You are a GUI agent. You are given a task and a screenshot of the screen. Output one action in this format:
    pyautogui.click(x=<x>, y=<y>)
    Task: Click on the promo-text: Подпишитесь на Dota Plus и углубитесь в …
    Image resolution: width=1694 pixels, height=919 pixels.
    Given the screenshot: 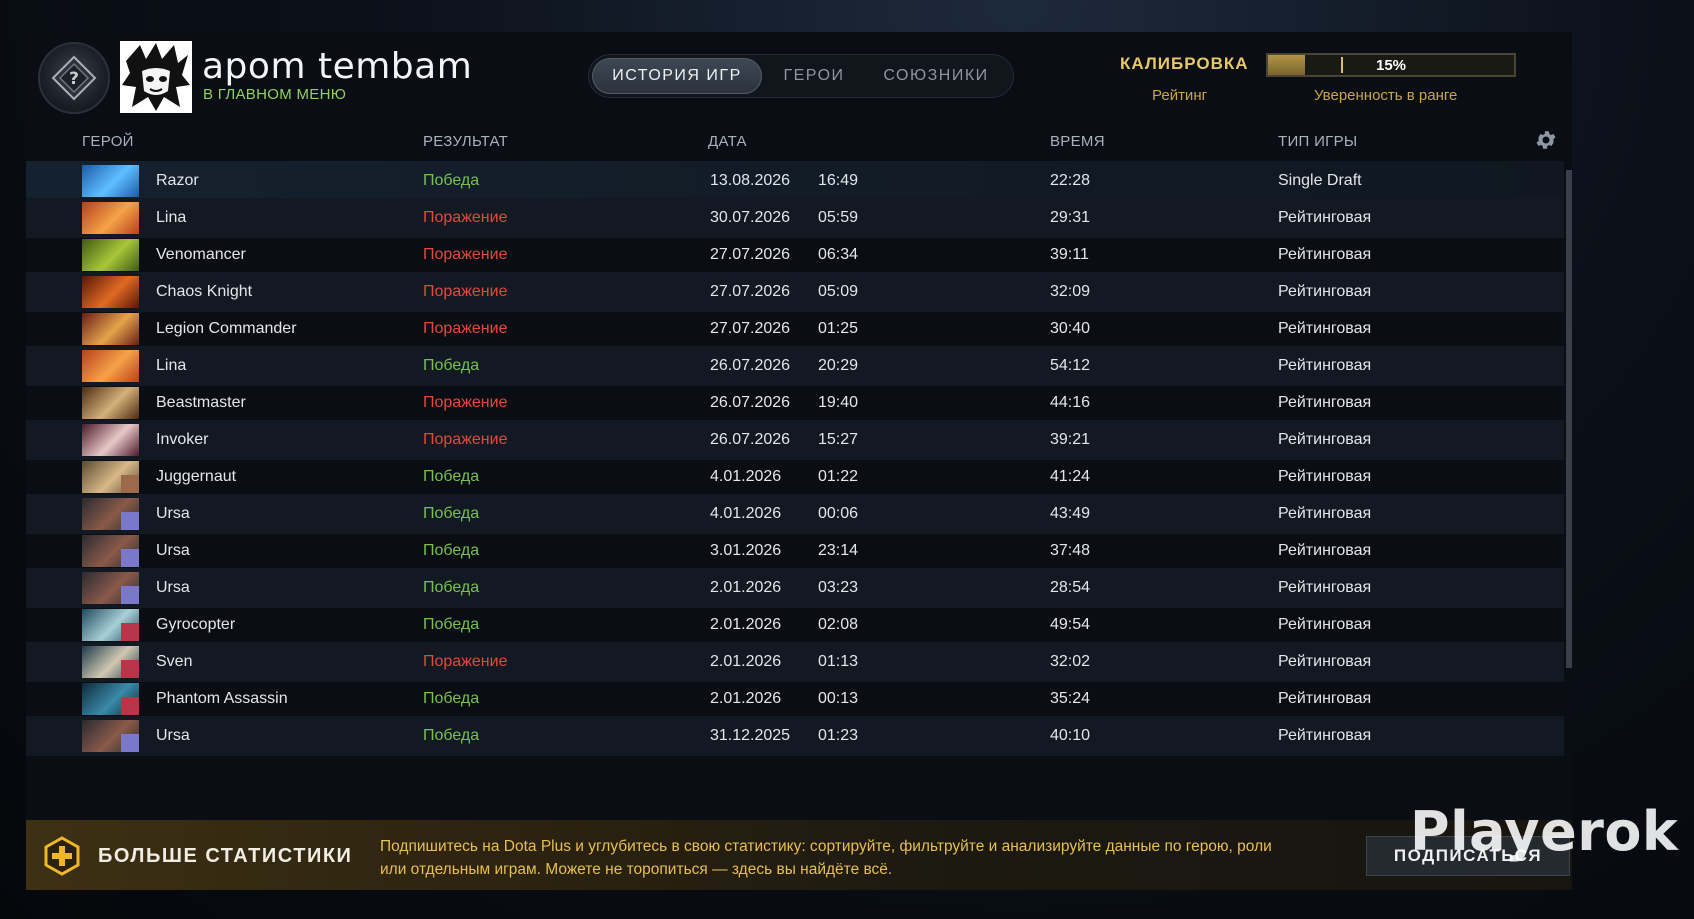 What is the action you would take?
    pyautogui.click(x=826, y=858)
    